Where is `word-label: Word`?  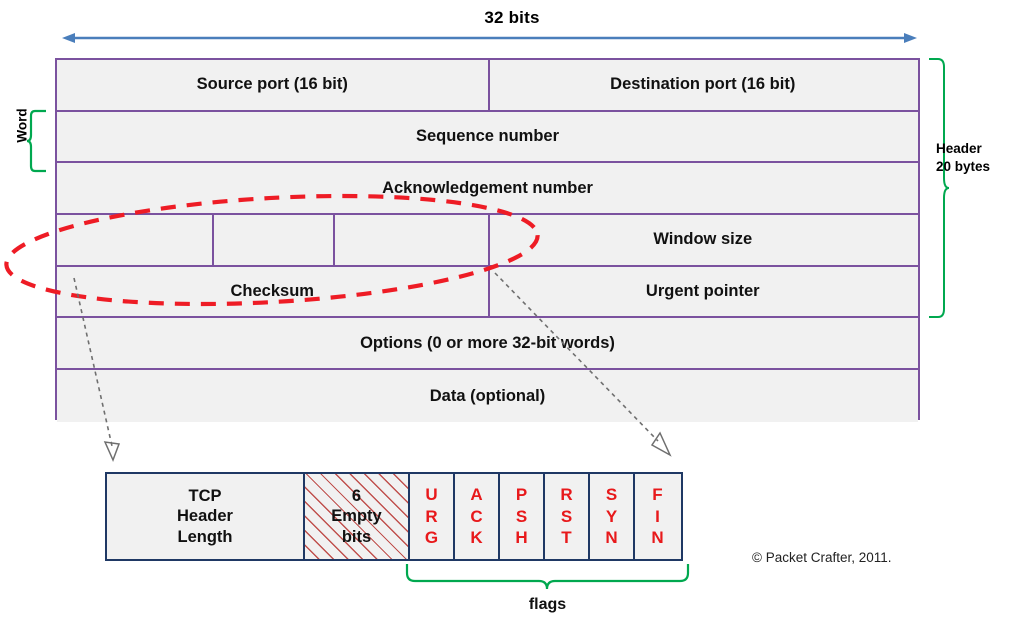
word-label: Word is located at coordinates (22, 125).